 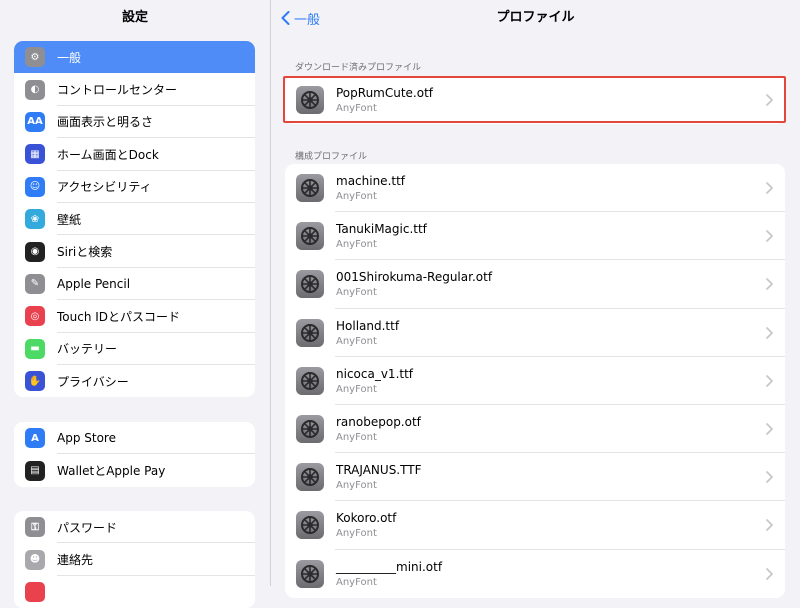 I want to click on sidebar-group-accounts: ⚿ パスワード ☻ 連絡先, so click(x=134, y=559).